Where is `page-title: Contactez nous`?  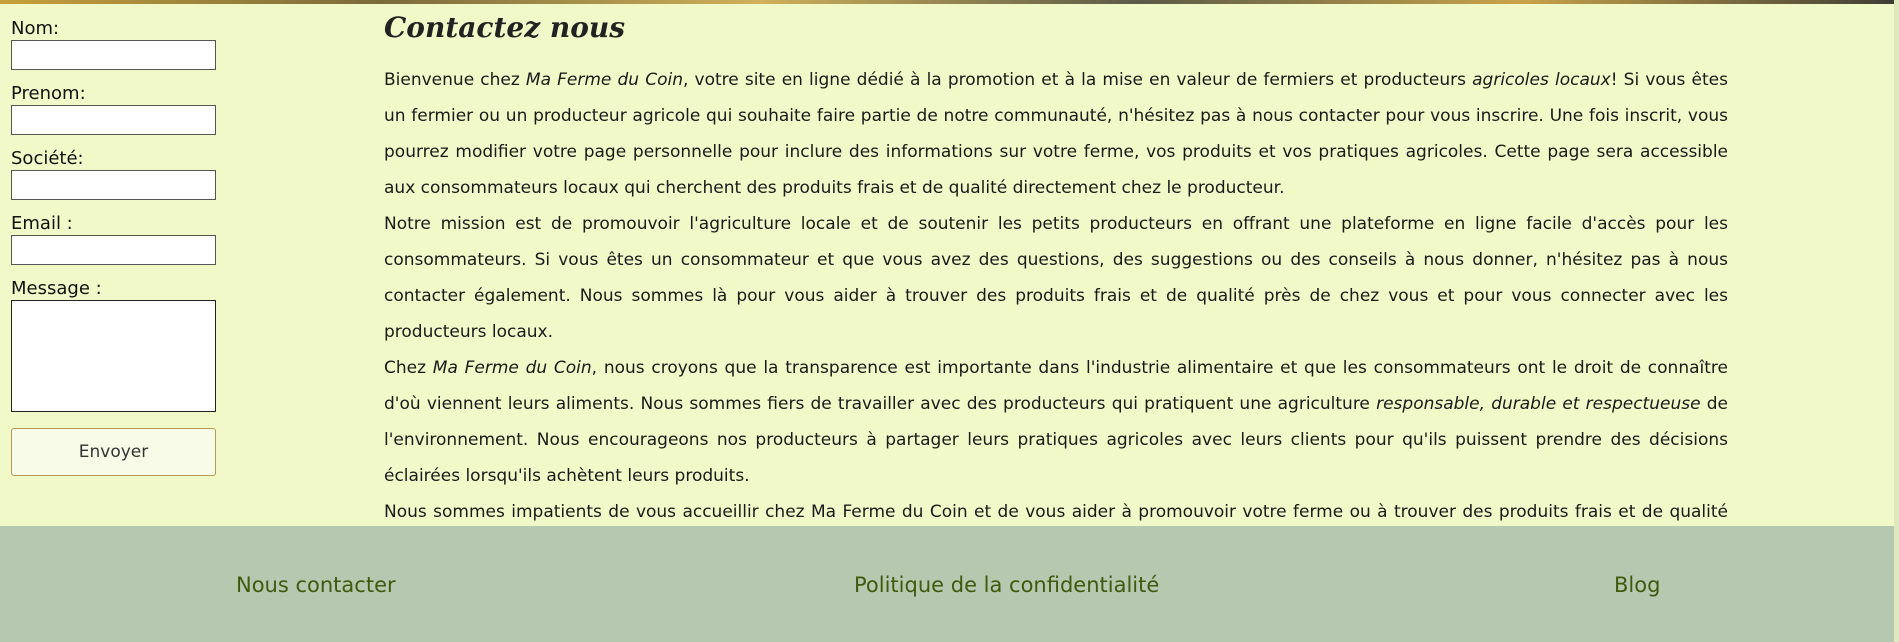
page-title: Contactez nous is located at coordinates (504, 27).